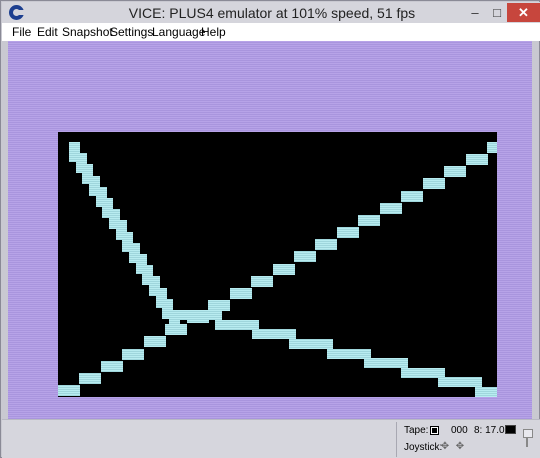 The width and height of the screenshot is (540, 458). Describe the element at coordinates (178, 32) in the screenshot. I see `menu-language: Language` at that location.